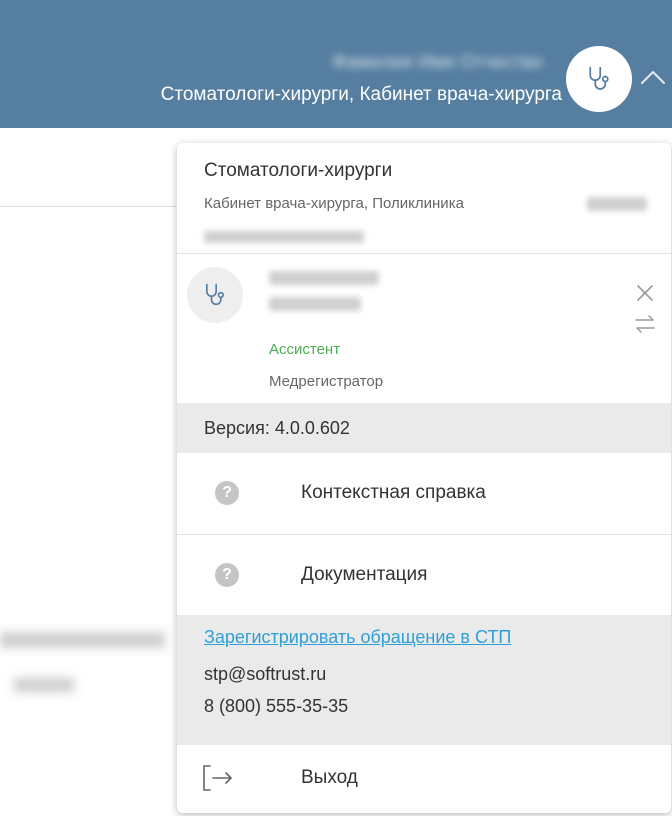 Image resolution: width=672 pixels, height=816 pixels. Describe the element at coordinates (329, 777) in the screenshot. I see `logout-label: Выход` at that location.